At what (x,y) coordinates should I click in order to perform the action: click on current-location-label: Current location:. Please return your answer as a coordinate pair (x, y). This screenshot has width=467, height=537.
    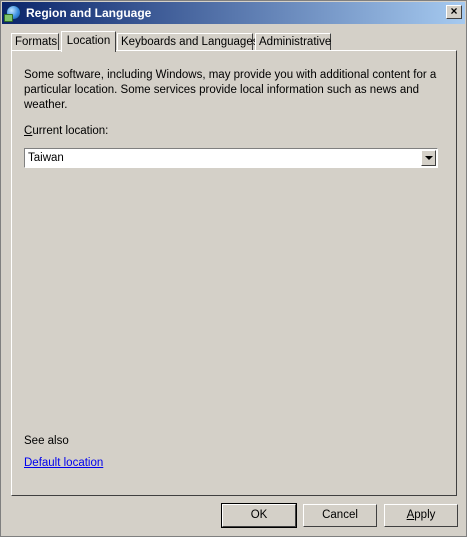
    Looking at the image, I should click on (66, 131).